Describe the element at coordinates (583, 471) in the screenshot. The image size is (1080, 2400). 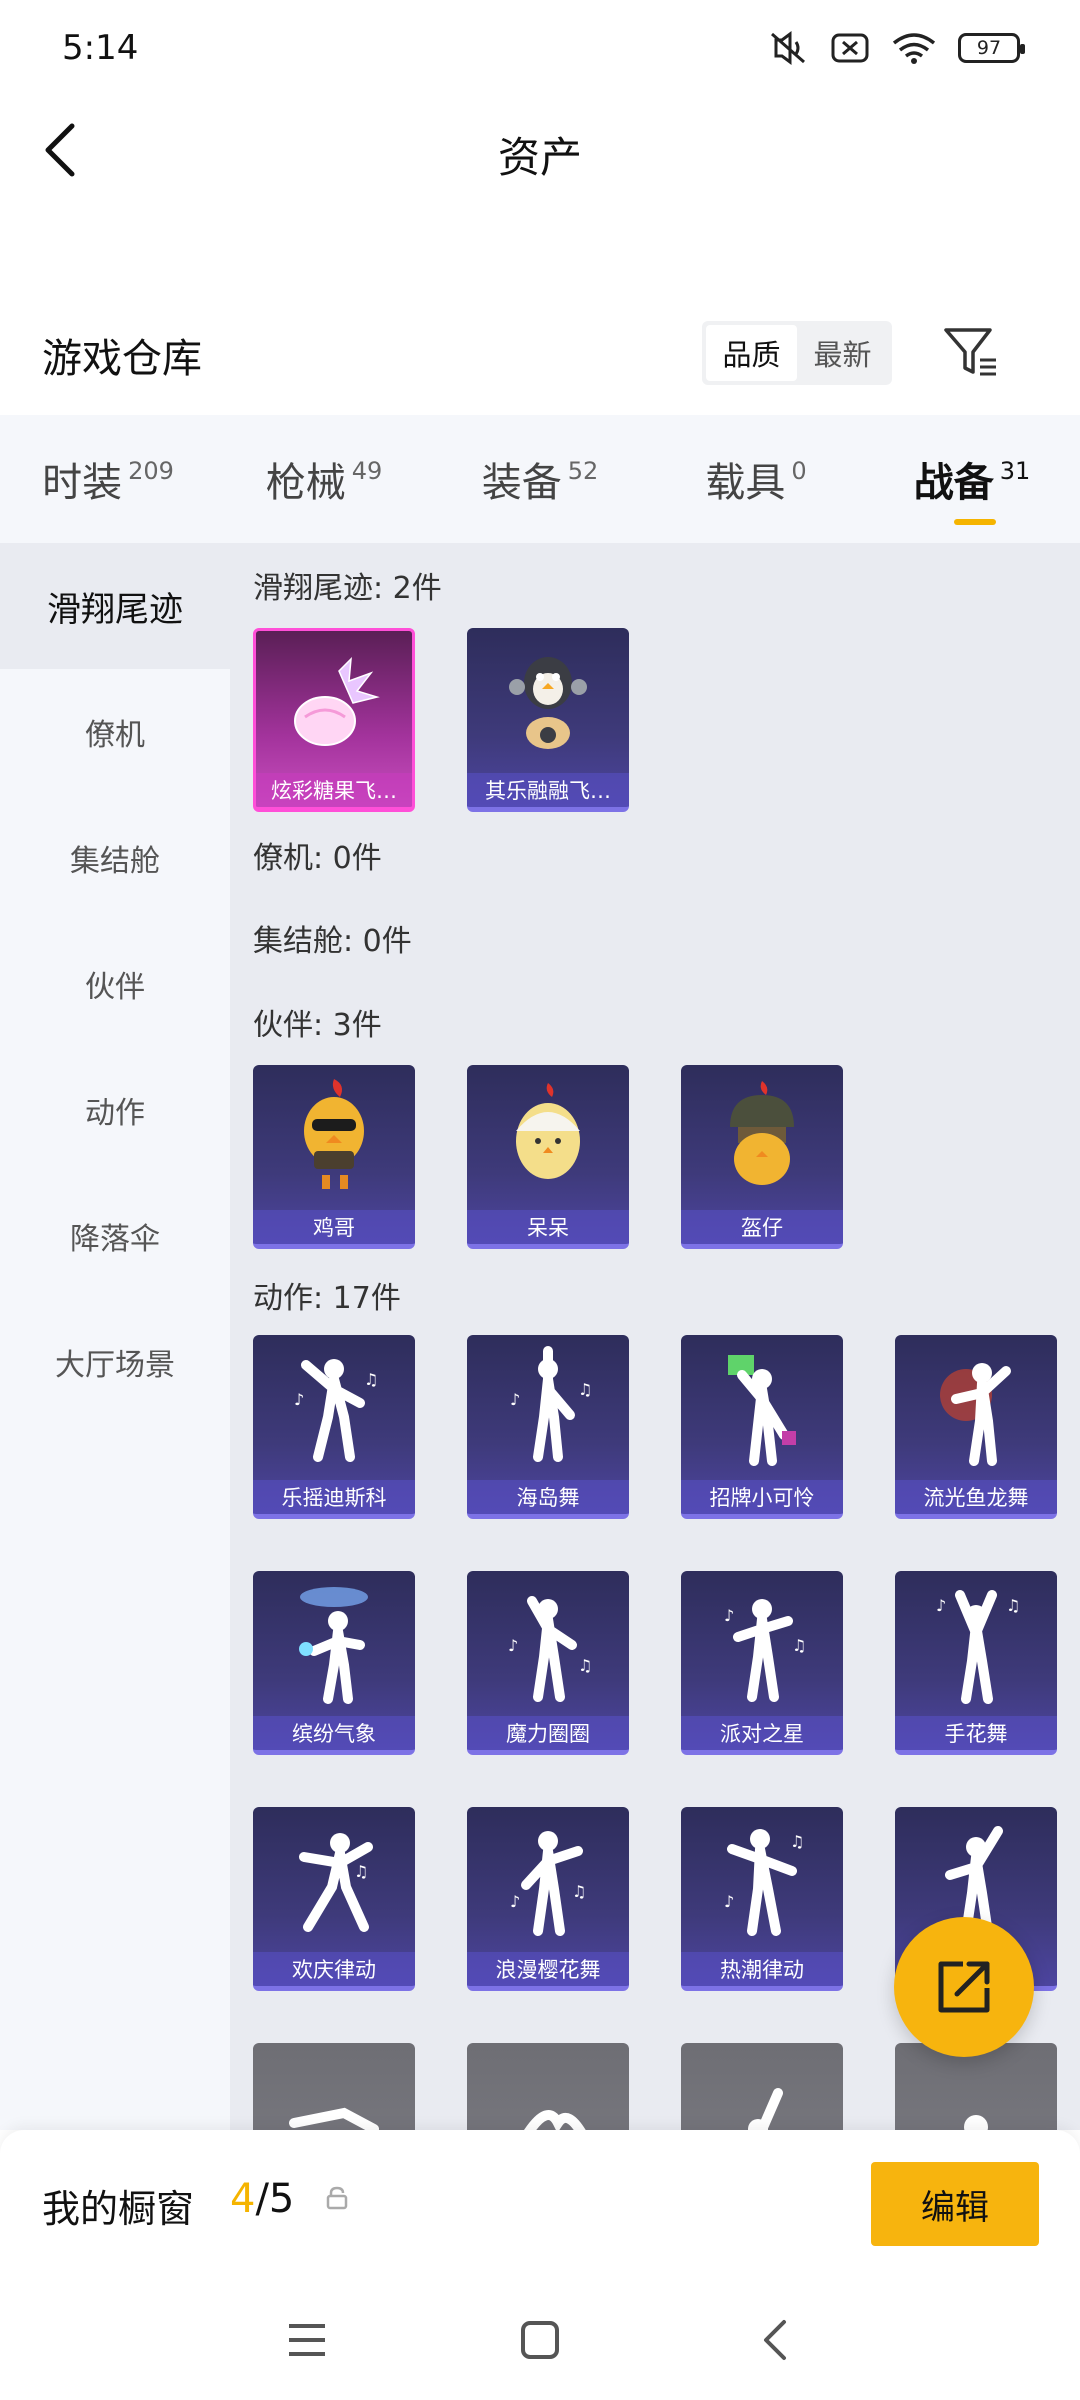
I see `tab-count: 52` at that location.